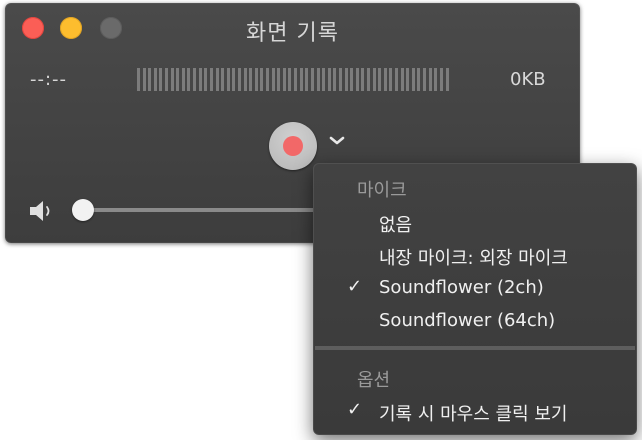 This screenshot has width=642, height=440. What do you see at coordinates (337, 140) in the screenshot?
I see `chevron-down-icon` at bounding box center [337, 140].